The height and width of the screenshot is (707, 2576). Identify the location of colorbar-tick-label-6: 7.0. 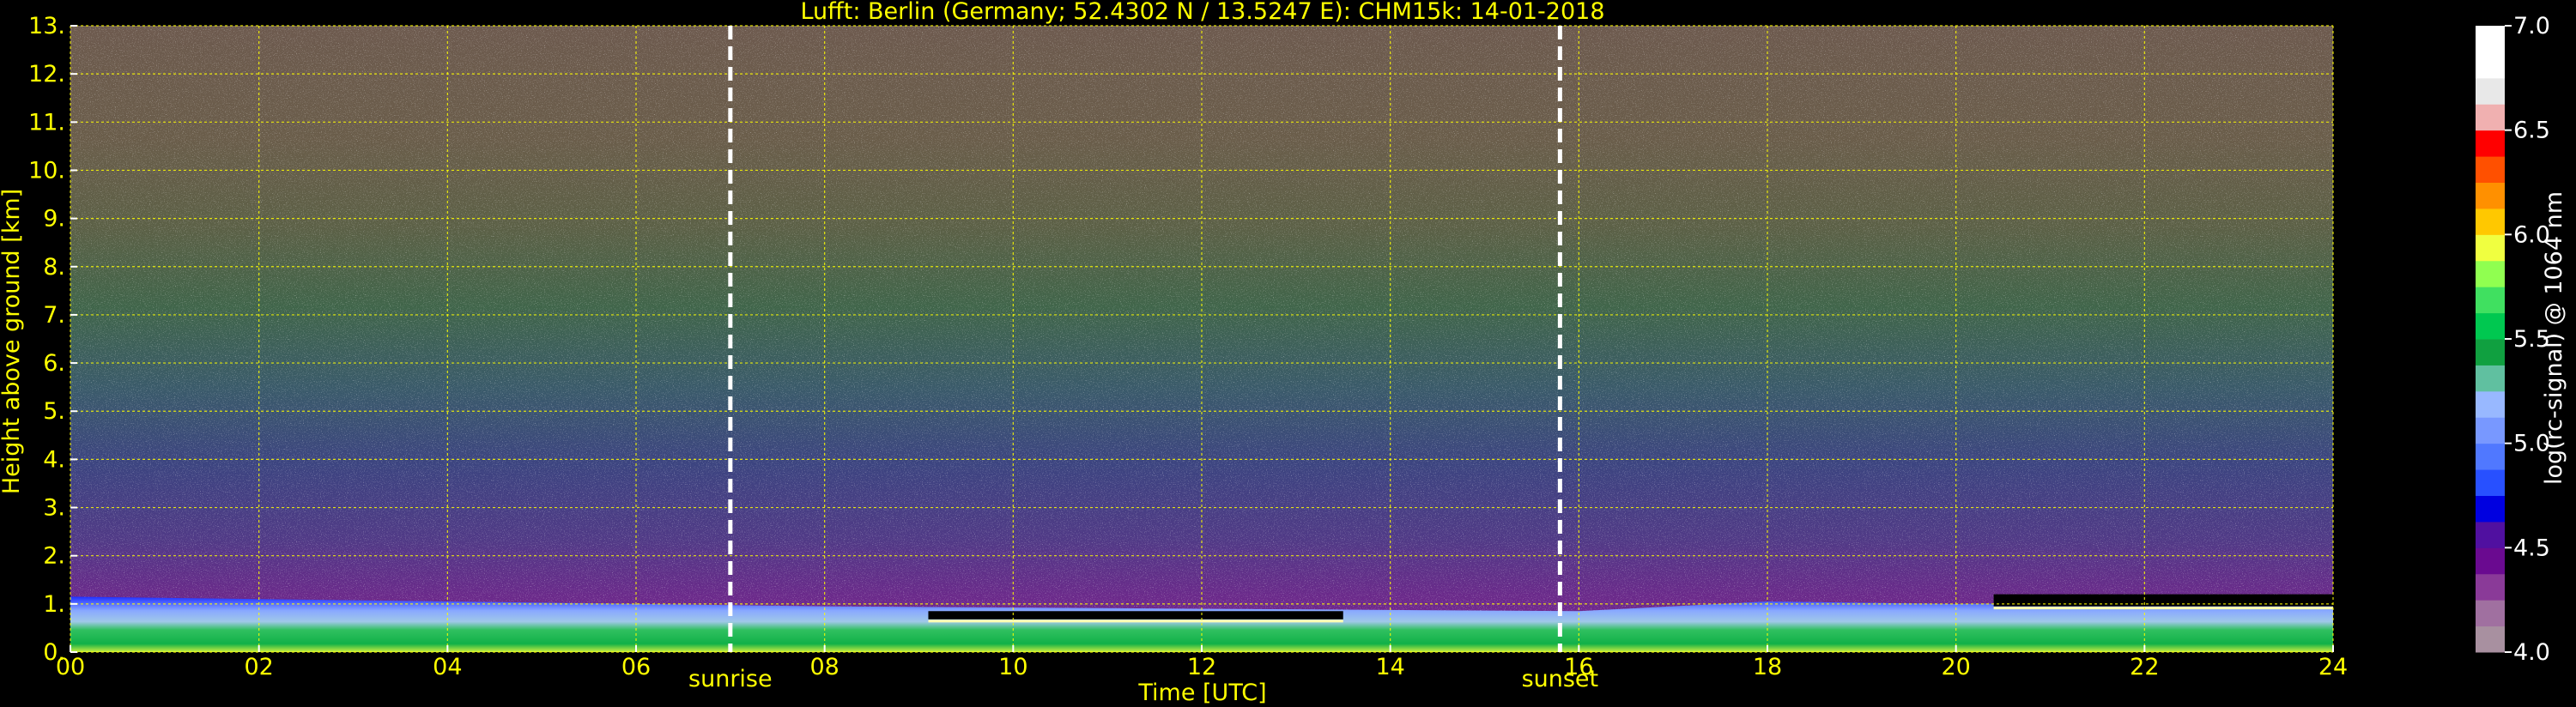
(2531, 26).